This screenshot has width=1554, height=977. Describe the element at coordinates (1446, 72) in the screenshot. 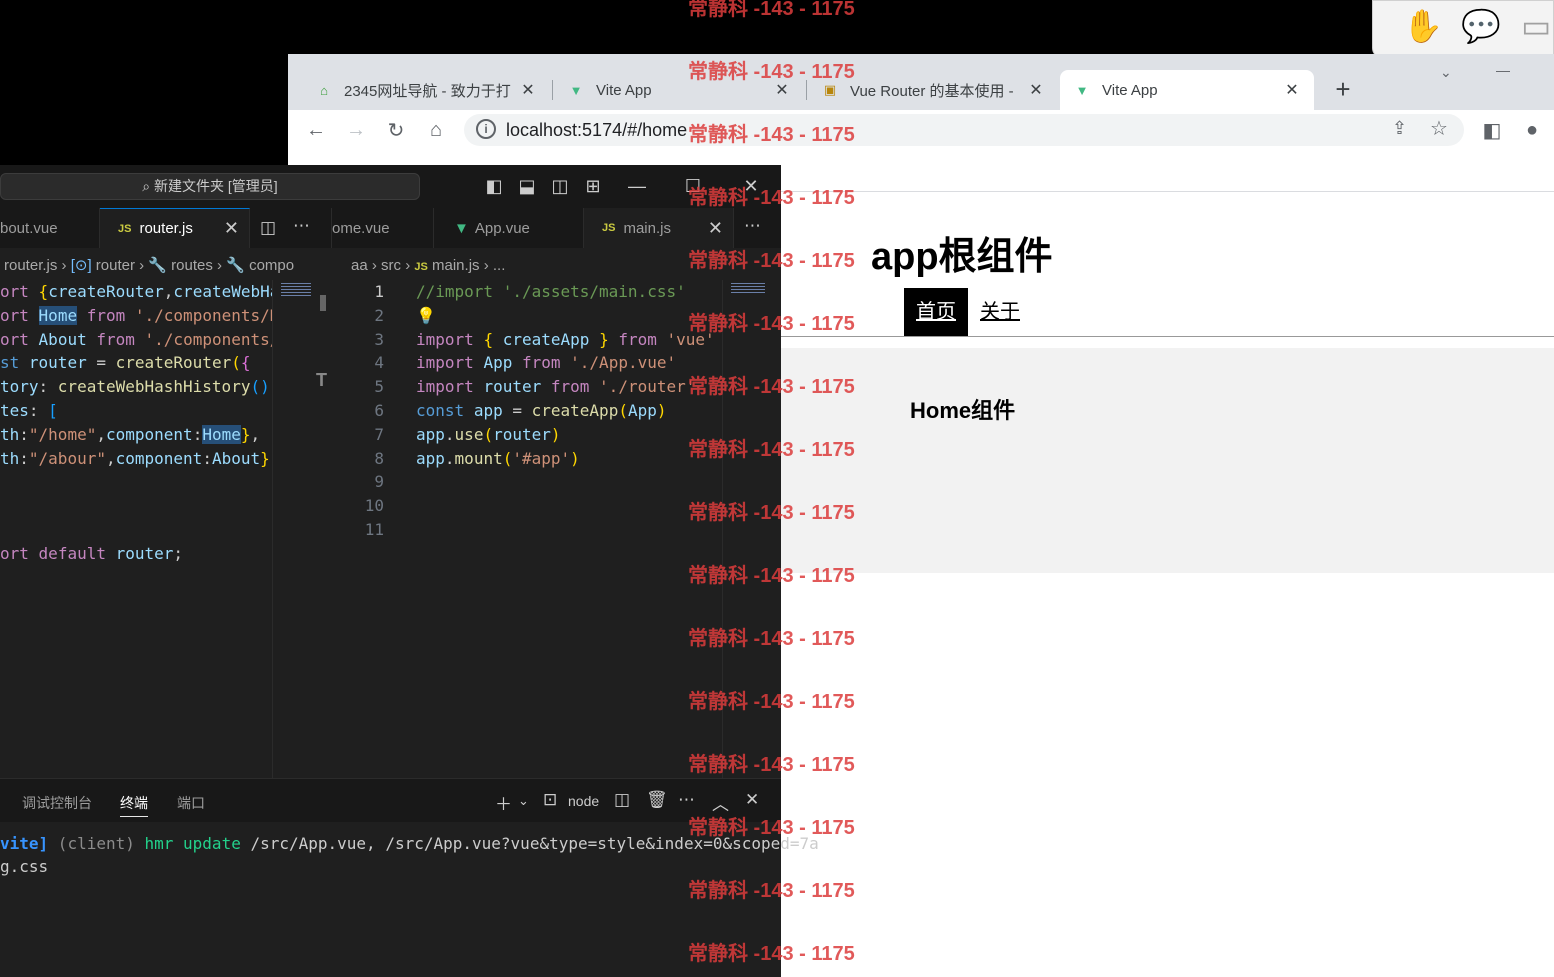

I see `tab-search-icon: ⌄` at that location.